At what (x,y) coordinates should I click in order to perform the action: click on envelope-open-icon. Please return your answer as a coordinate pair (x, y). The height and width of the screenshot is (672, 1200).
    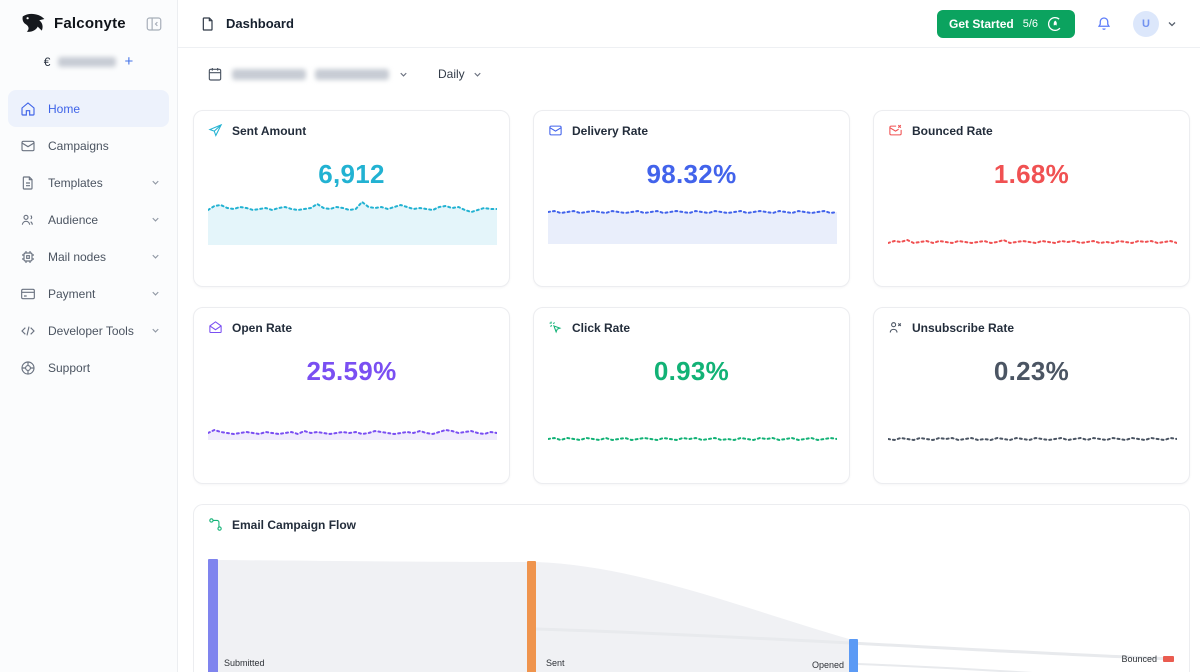
    Looking at the image, I should click on (215, 327).